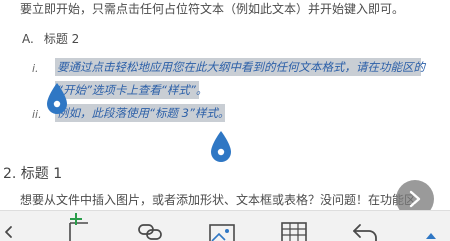  Describe the element at coordinates (240, 67) in the screenshot. I see `selected-text-line-1: 要通过点击轻松地应用您在此大纲中看到的任何文本格式，请在功能区的` at that location.